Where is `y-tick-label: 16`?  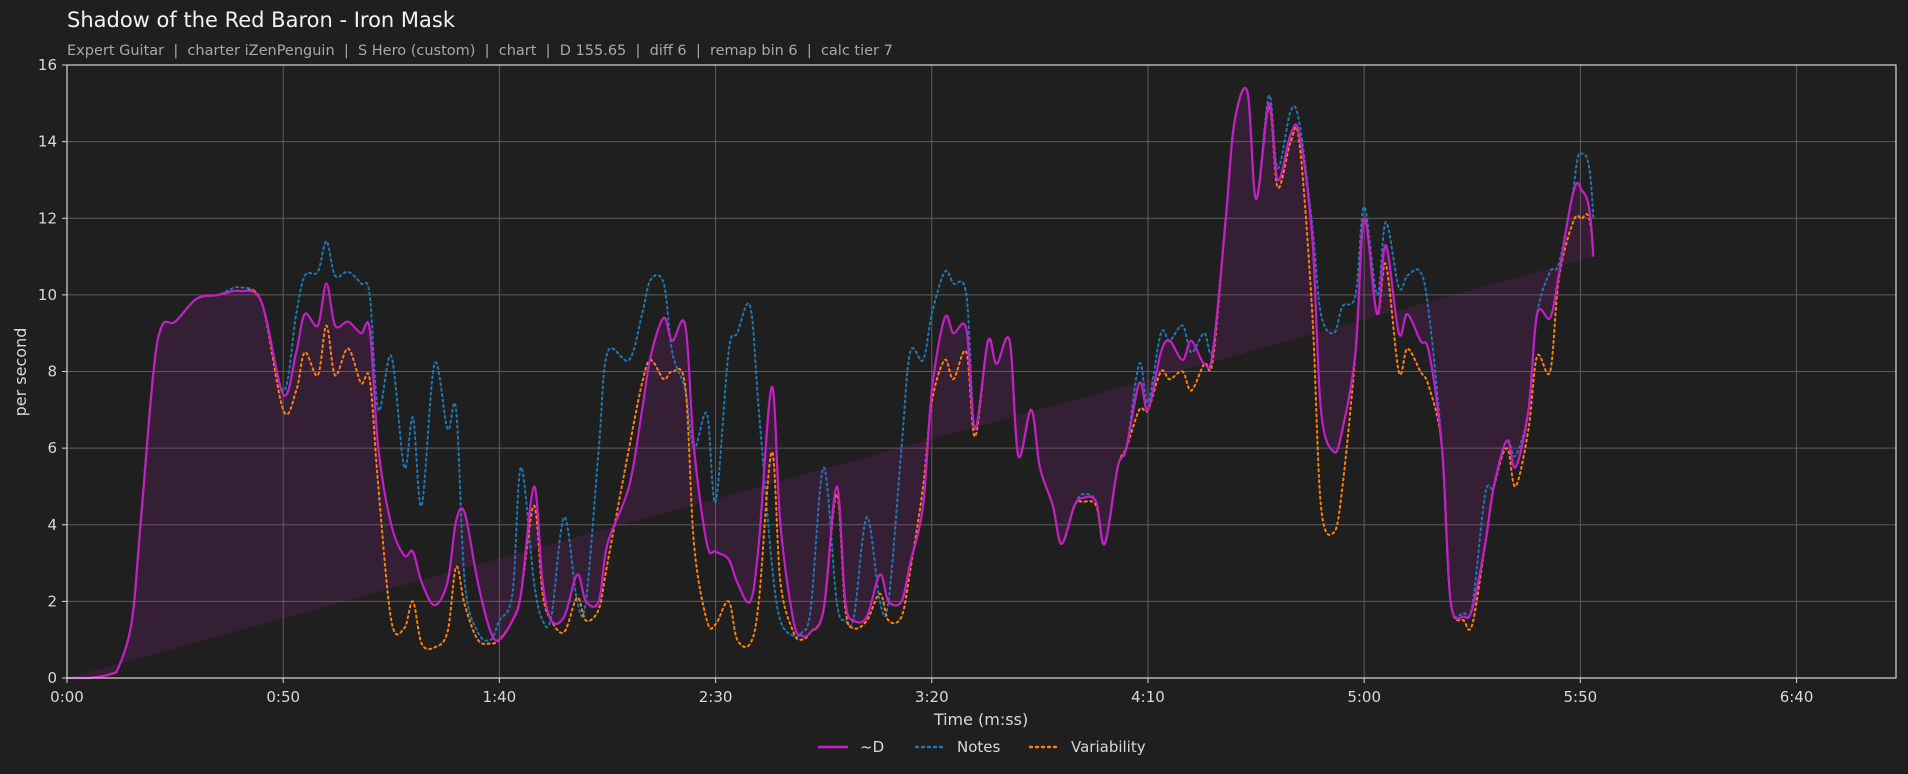
y-tick-label: 16 is located at coordinates (47, 65).